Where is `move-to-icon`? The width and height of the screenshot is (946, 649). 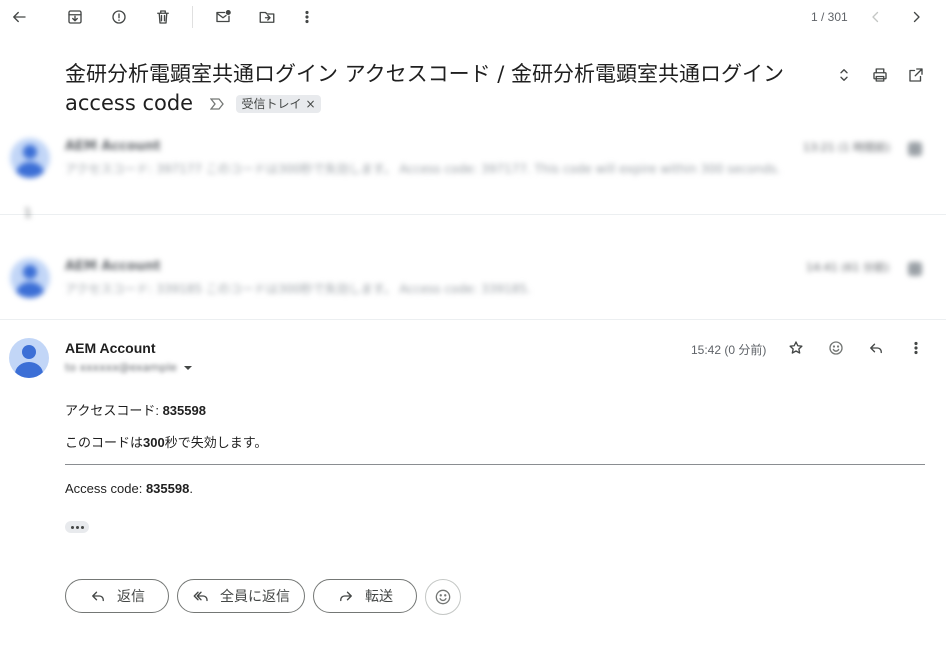 move-to-icon is located at coordinates (267, 17).